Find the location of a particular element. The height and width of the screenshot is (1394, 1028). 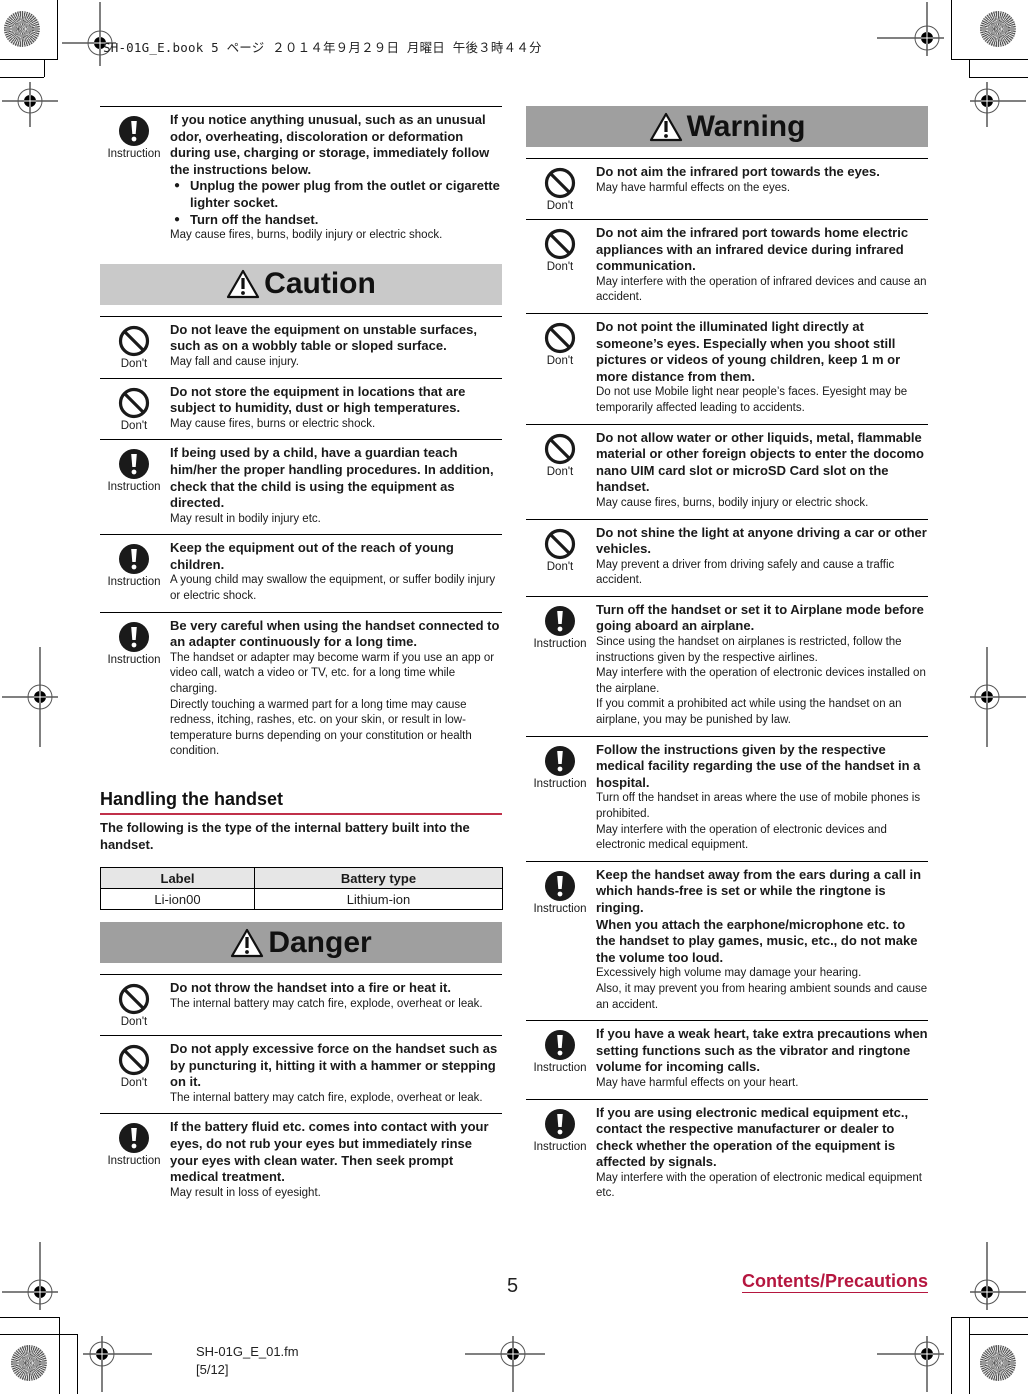

item-note: May result in bodily injury etc. is located at coordinates (245, 518).